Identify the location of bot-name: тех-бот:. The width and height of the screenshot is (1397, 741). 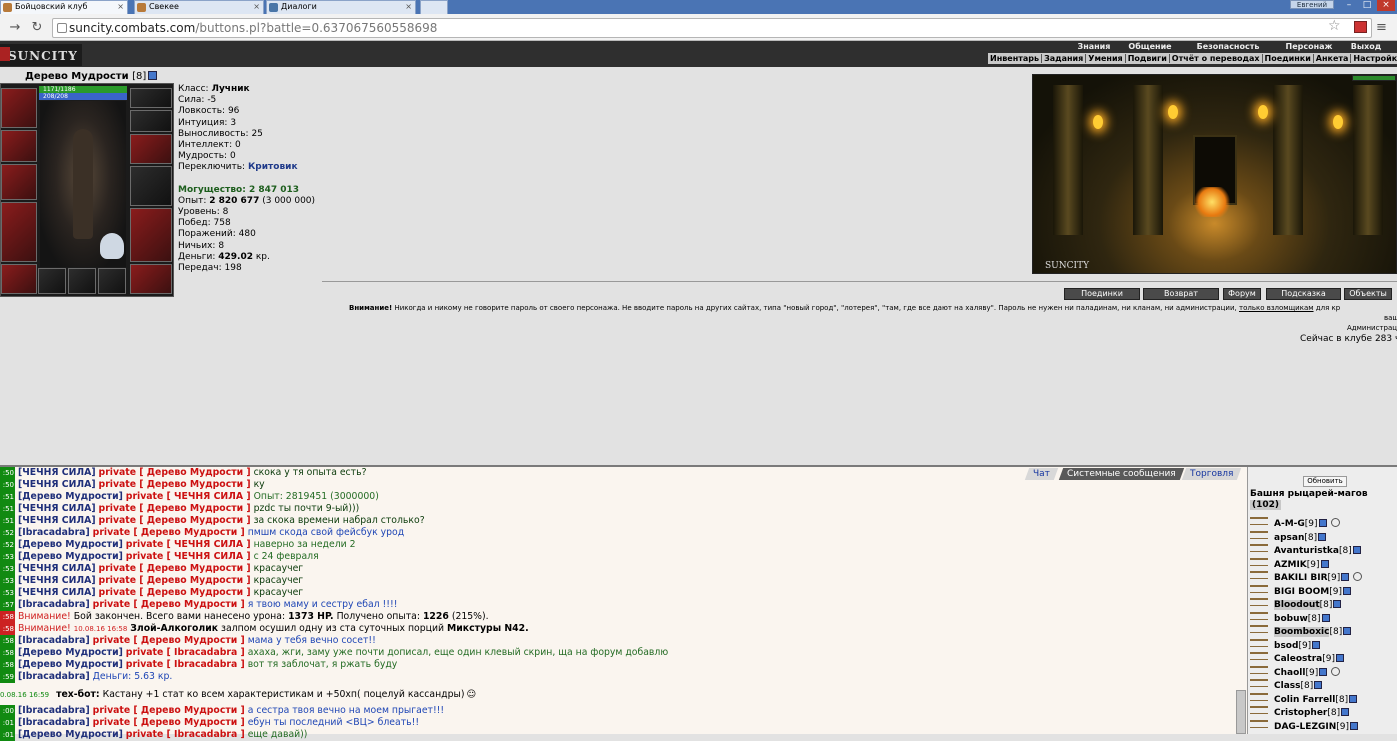
(78, 694).